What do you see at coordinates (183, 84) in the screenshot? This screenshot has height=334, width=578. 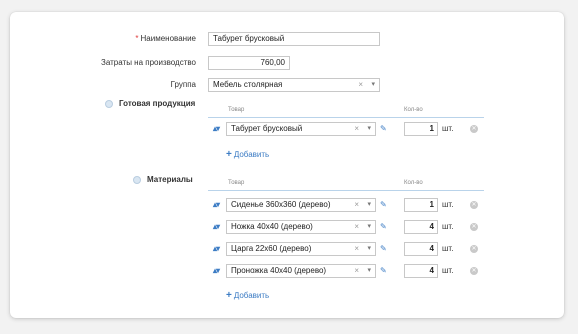 I see `group-label: Группа` at bounding box center [183, 84].